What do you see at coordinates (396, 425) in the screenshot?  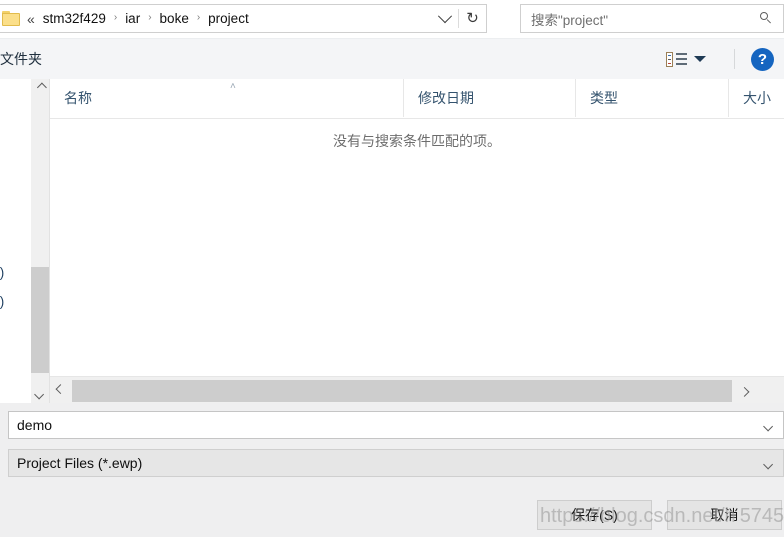 I see `filename-field: demo` at bounding box center [396, 425].